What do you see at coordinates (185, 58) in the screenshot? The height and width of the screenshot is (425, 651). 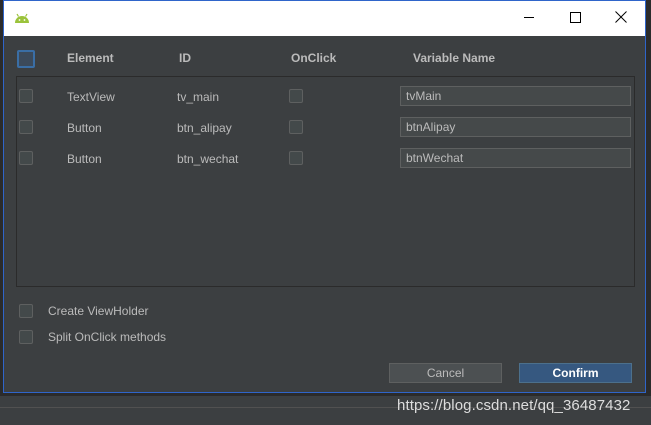 I see `column-header-id: ID` at bounding box center [185, 58].